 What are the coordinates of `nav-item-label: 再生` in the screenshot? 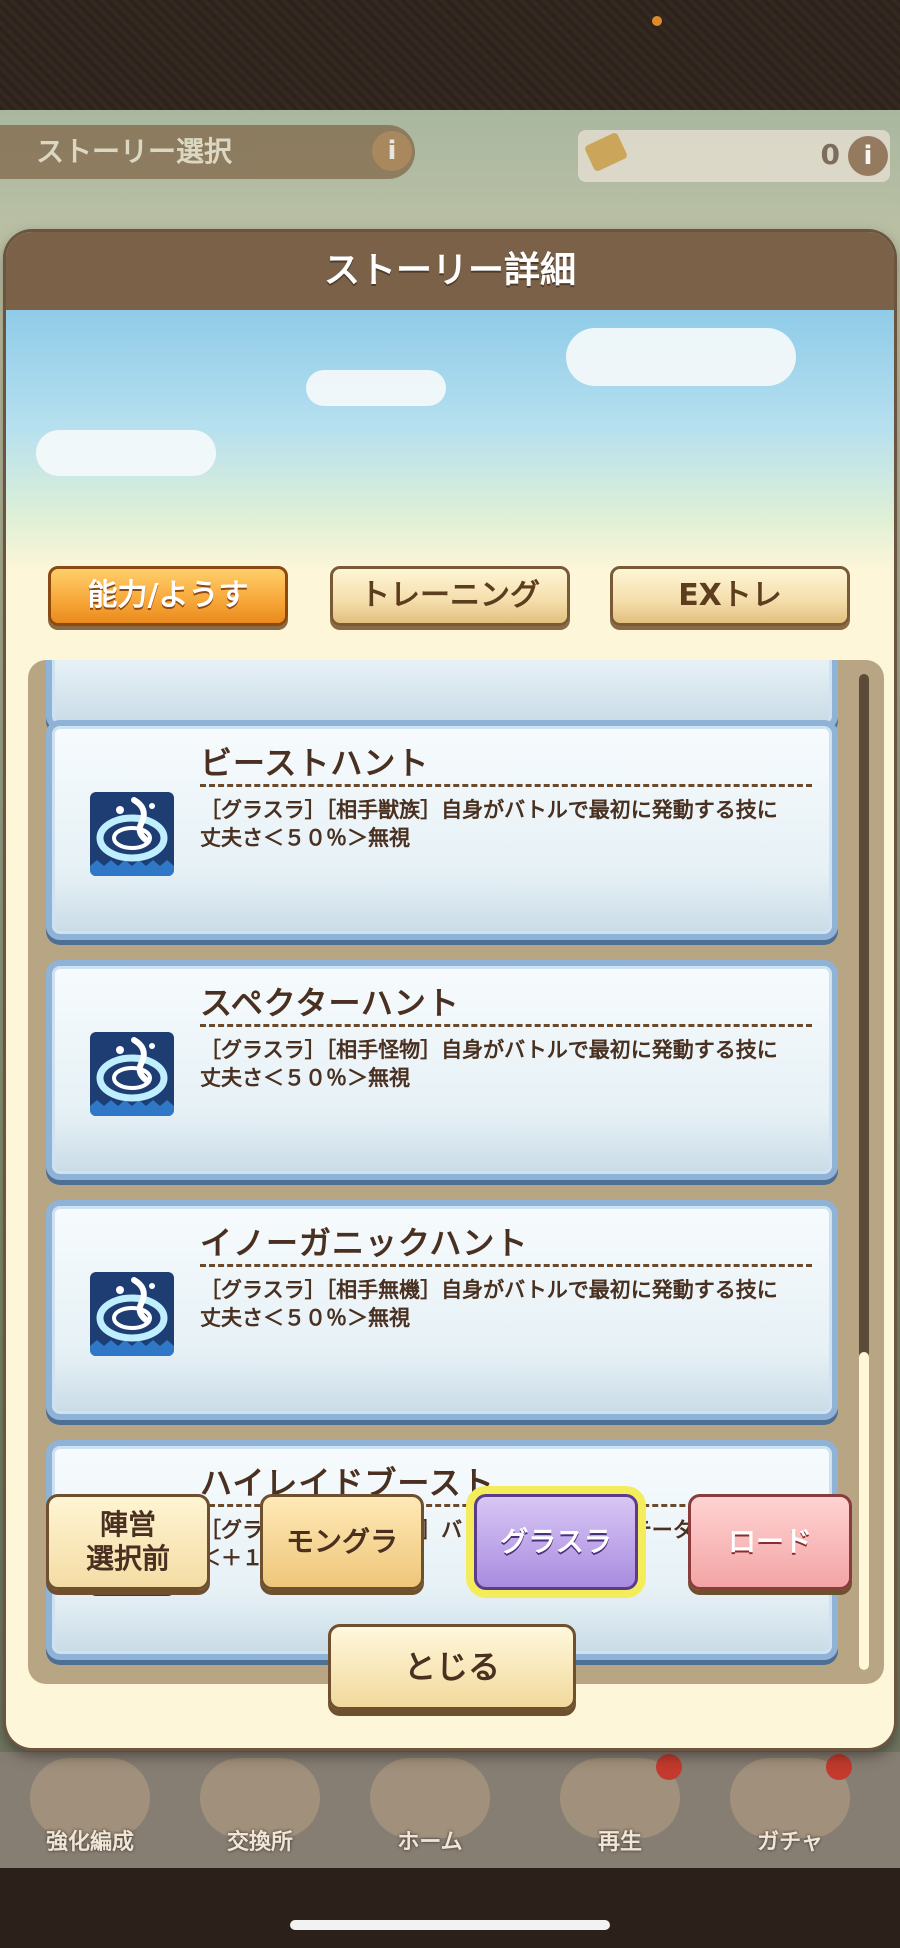 It's located at (619, 1842).